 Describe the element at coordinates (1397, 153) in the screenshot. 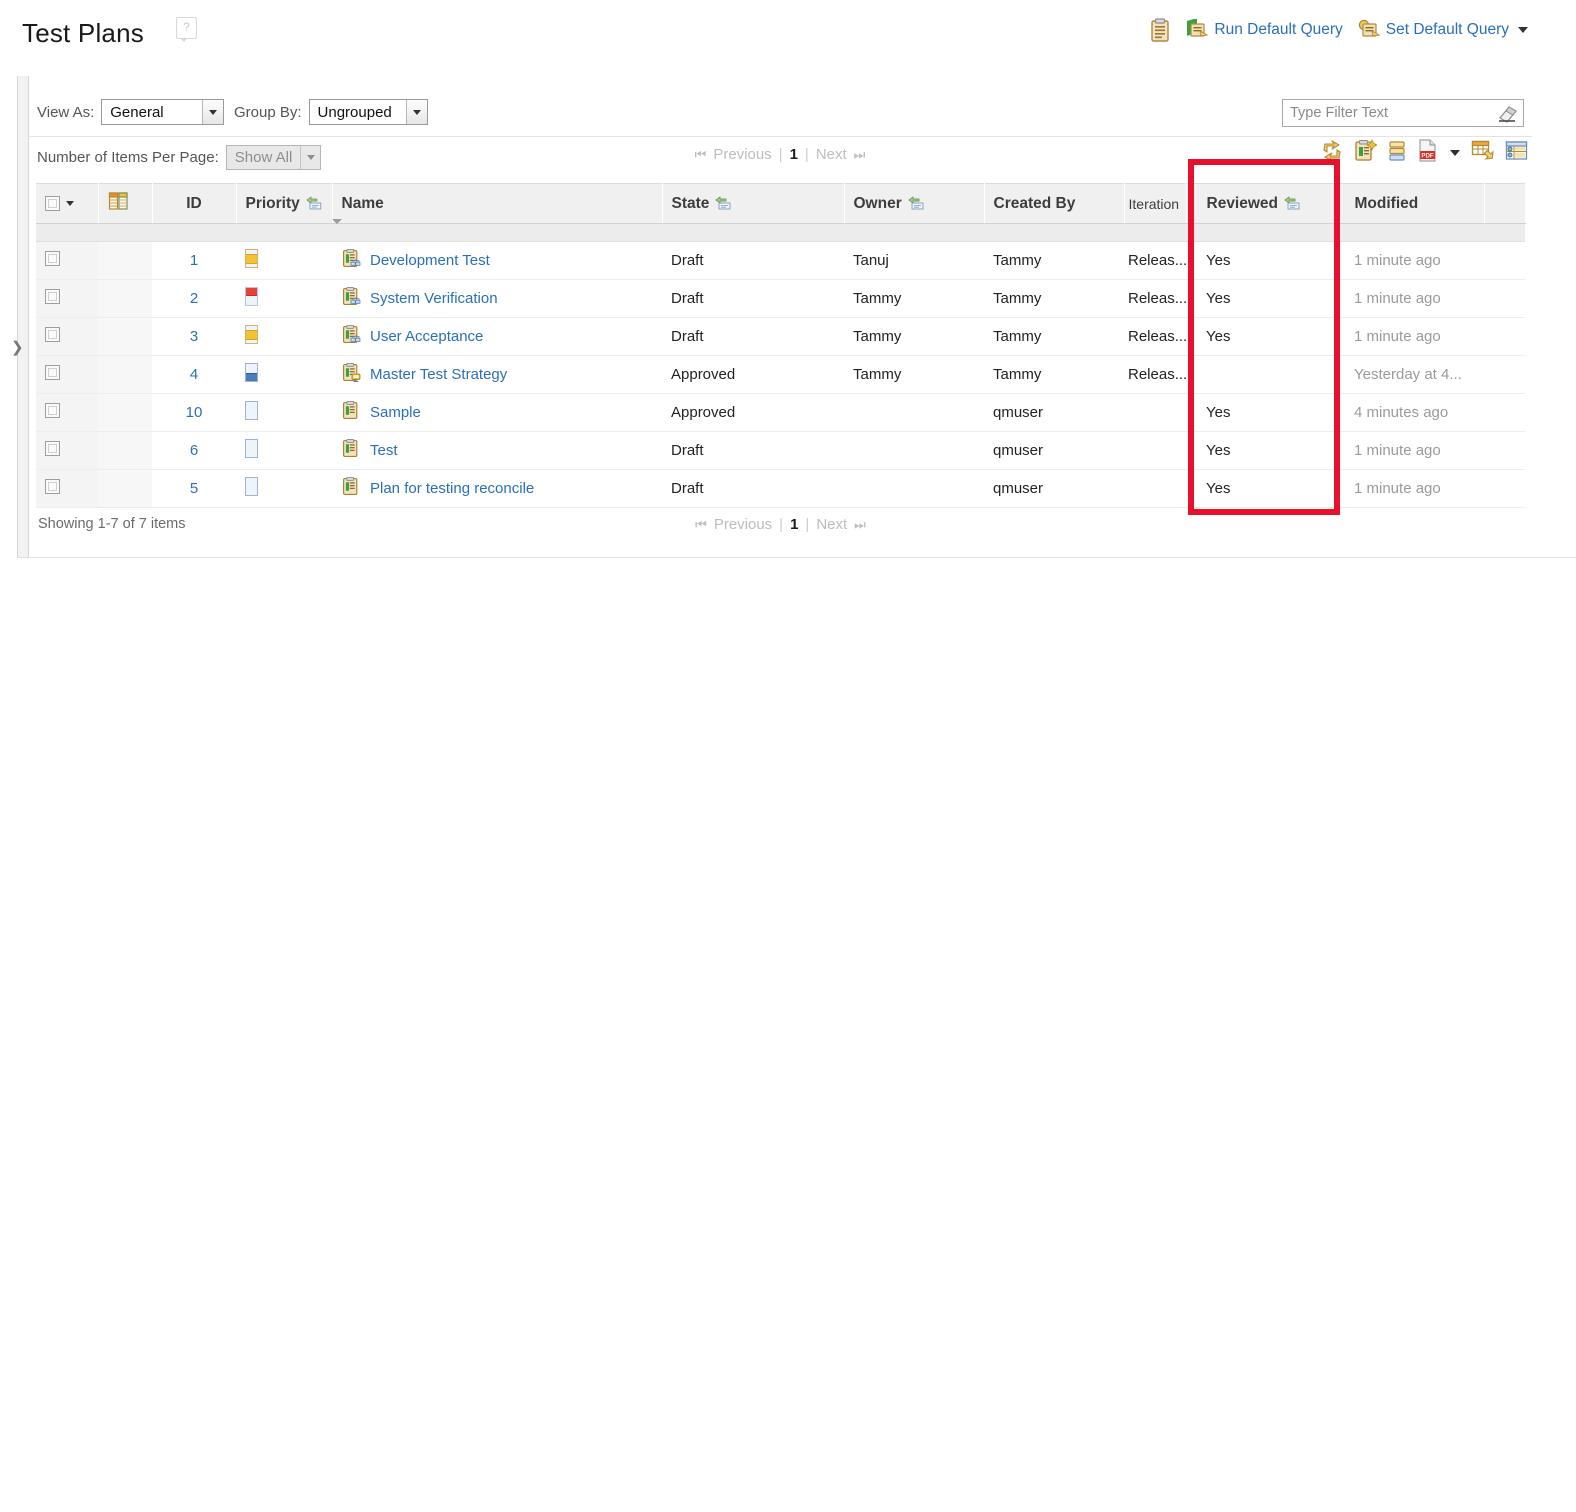

I see `columns-icon` at that location.